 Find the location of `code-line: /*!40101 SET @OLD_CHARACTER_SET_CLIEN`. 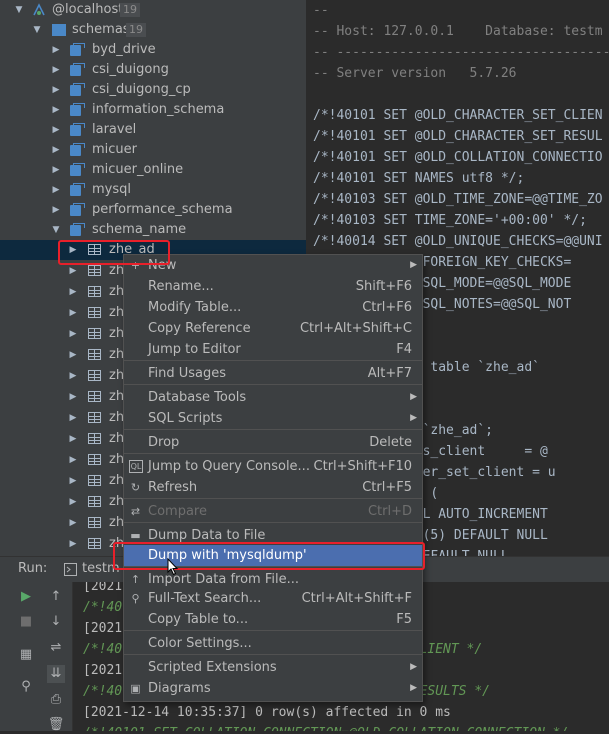

code-line: /*!40101 SET @OLD_CHARACTER_SET_CLIEN is located at coordinates (458, 115).